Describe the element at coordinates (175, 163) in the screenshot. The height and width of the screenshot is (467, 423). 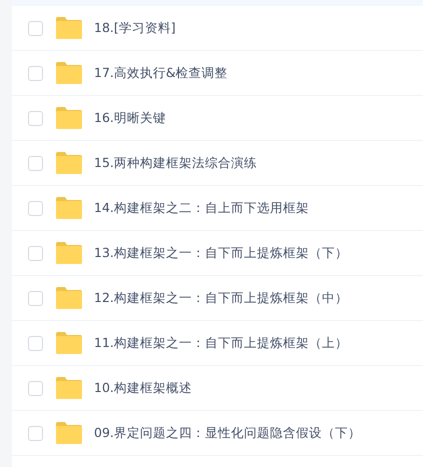
I see `folder-name: 15.两种构建框架法综合演练` at that location.